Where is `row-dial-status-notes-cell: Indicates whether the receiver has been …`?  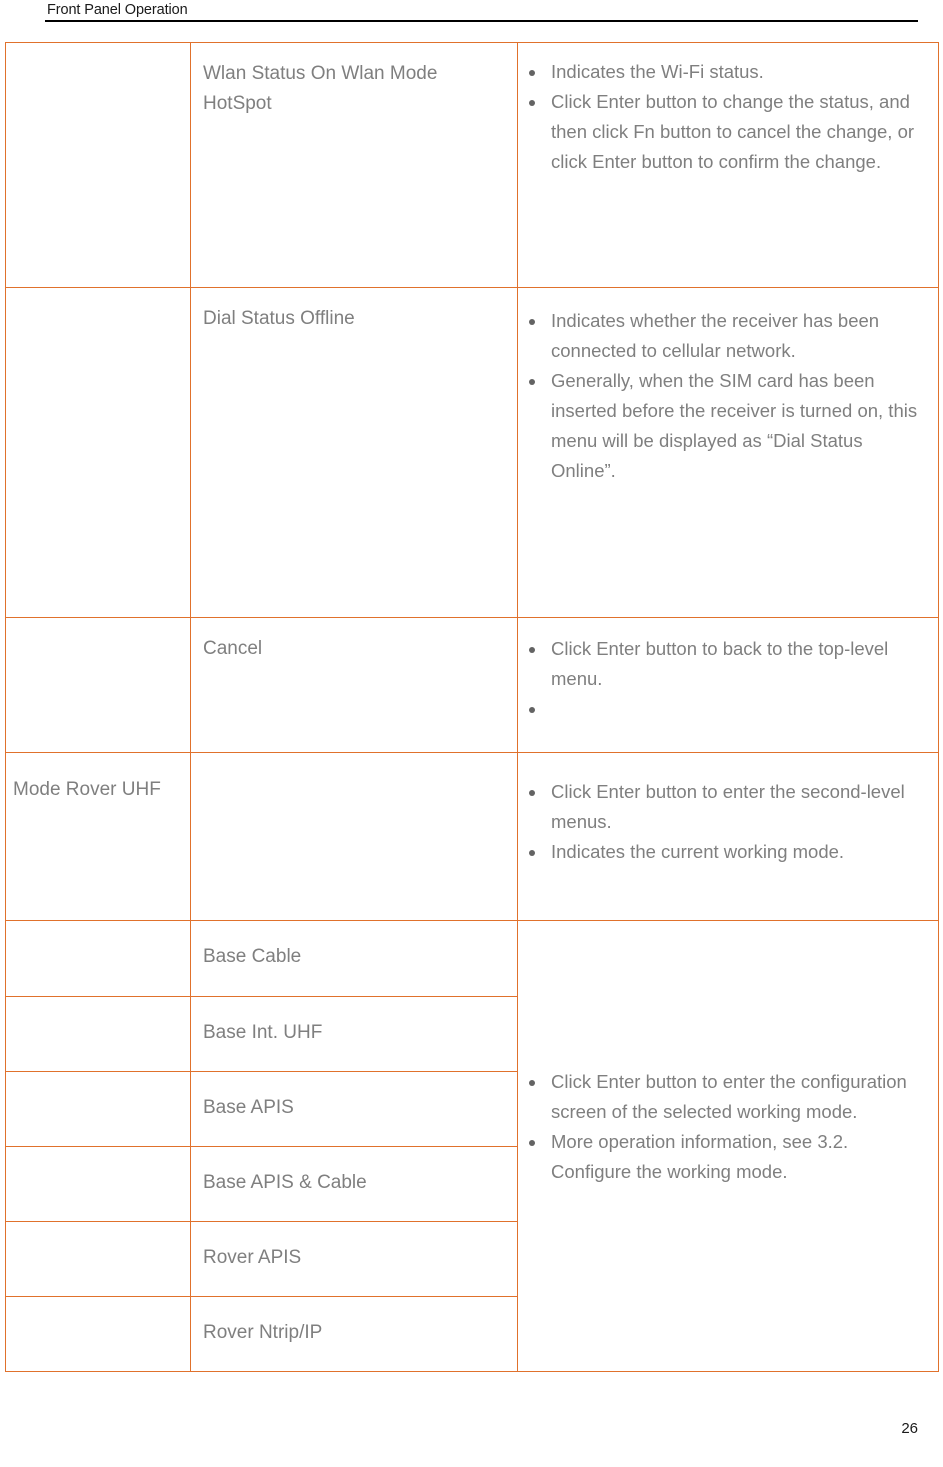
row-dial-status-notes-cell: Indicates whether the receiver has been … is located at coordinates (728, 452).